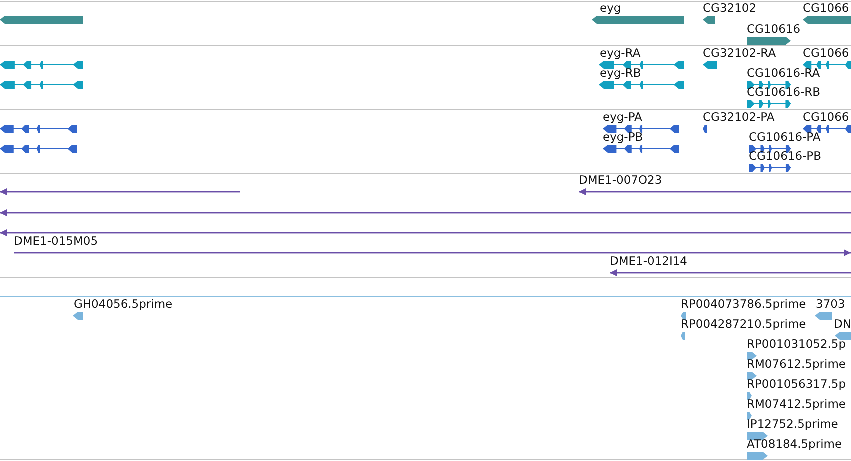 Image resolution: width=851 pixels, height=461 pixels. I want to click on feature-label: CG10616, so click(774, 29).